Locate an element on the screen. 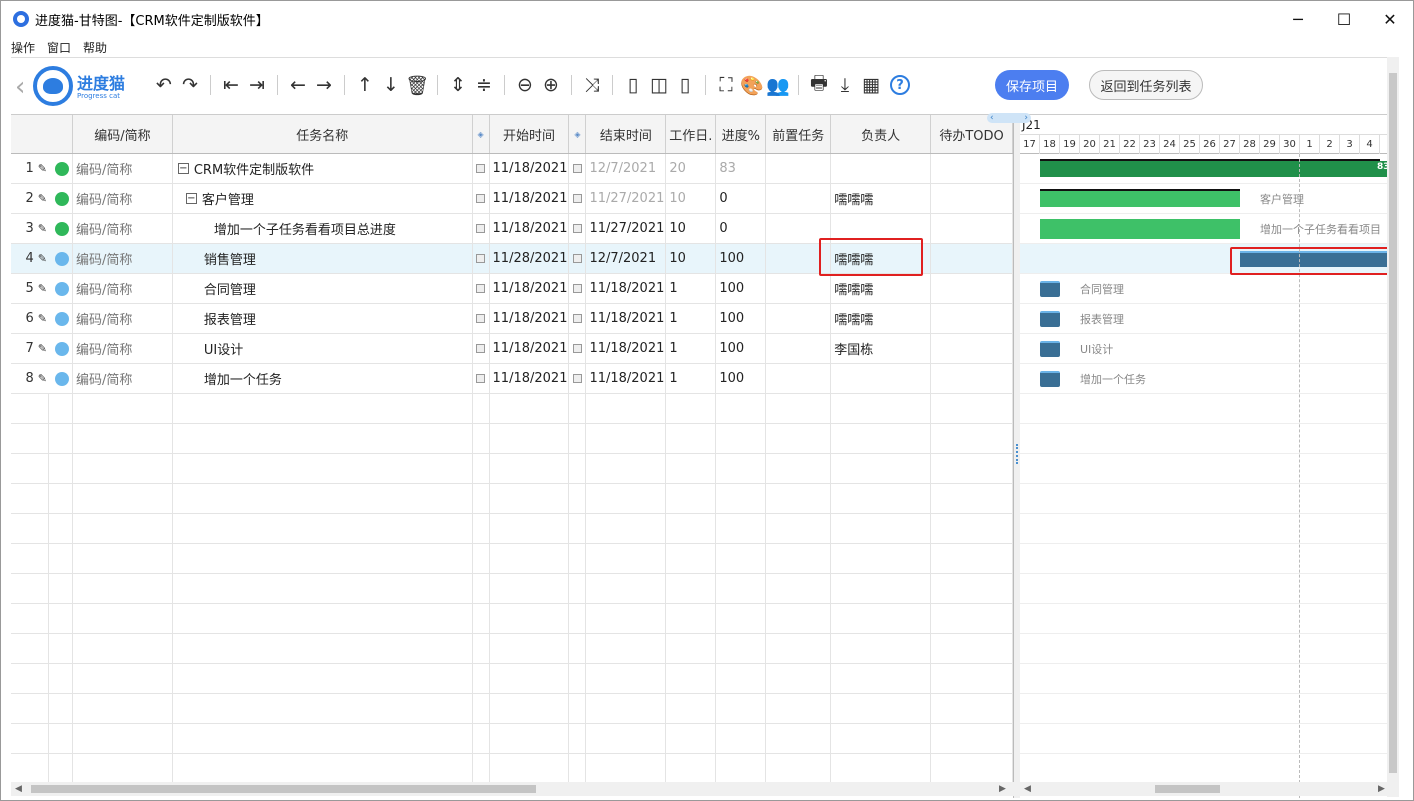 This screenshot has height=801, width=1414. gantt-prev-icon: ‹ is located at coordinates (992, 118).